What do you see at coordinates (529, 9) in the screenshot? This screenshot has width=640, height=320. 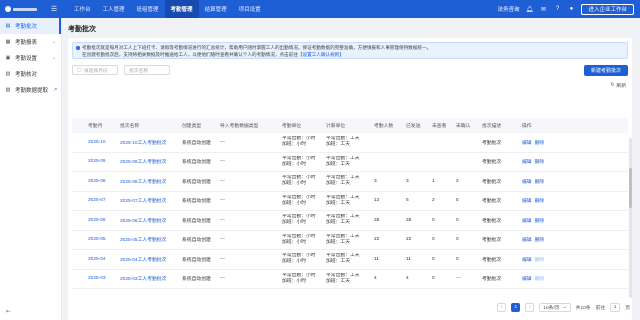 I see `bell-icon: 🔔︎` at bounding box center [529, 9].